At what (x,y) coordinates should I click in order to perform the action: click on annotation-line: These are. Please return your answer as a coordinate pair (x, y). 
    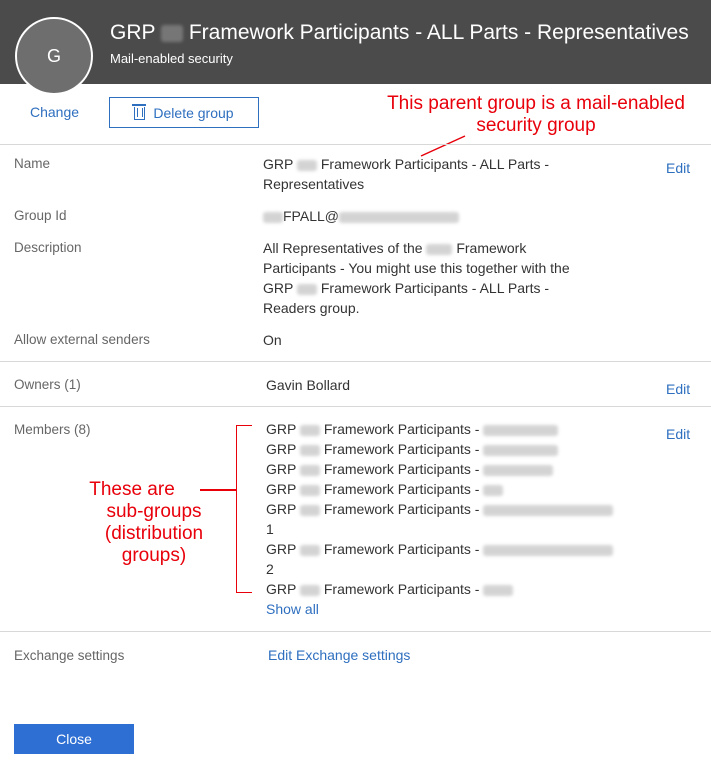
    Looking at the image, I should click on (132, 489).